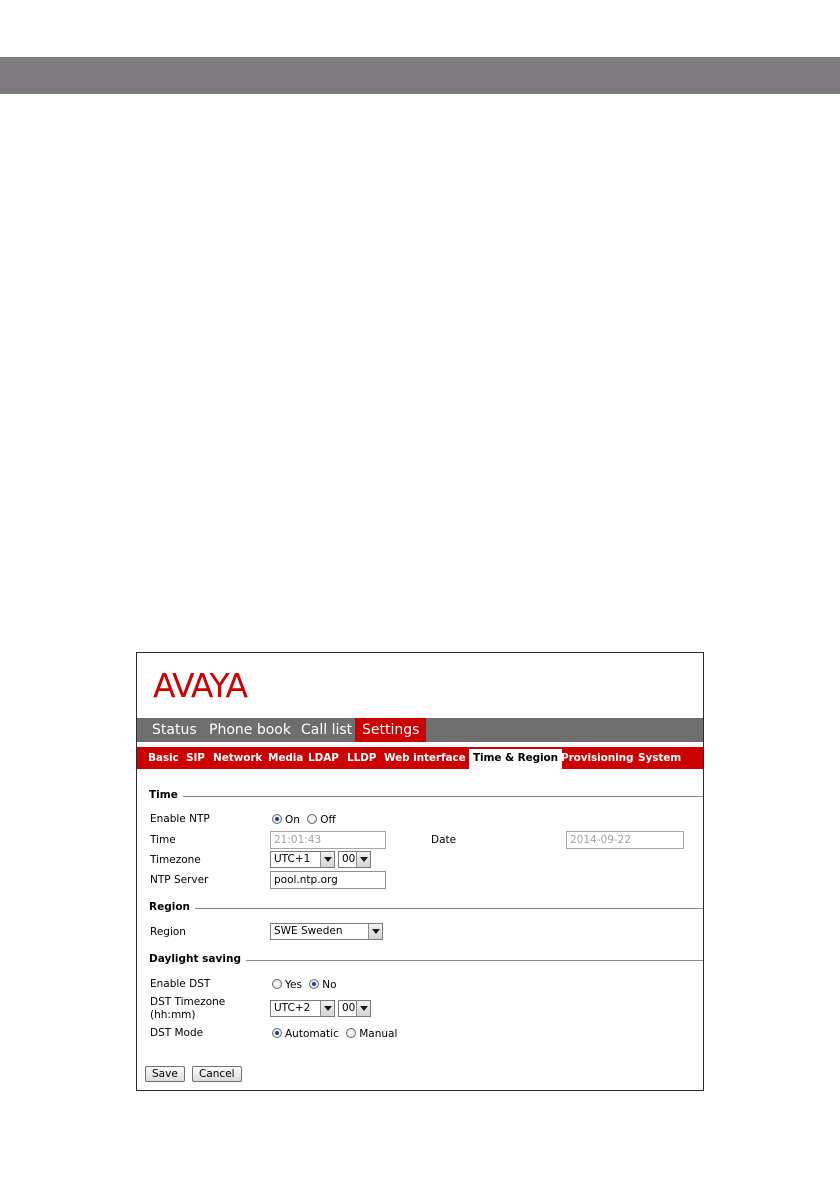 The height and width of the screenshot is (1192, 840). I want to click on timezone-minutes-select: 00, so click(354, 859).